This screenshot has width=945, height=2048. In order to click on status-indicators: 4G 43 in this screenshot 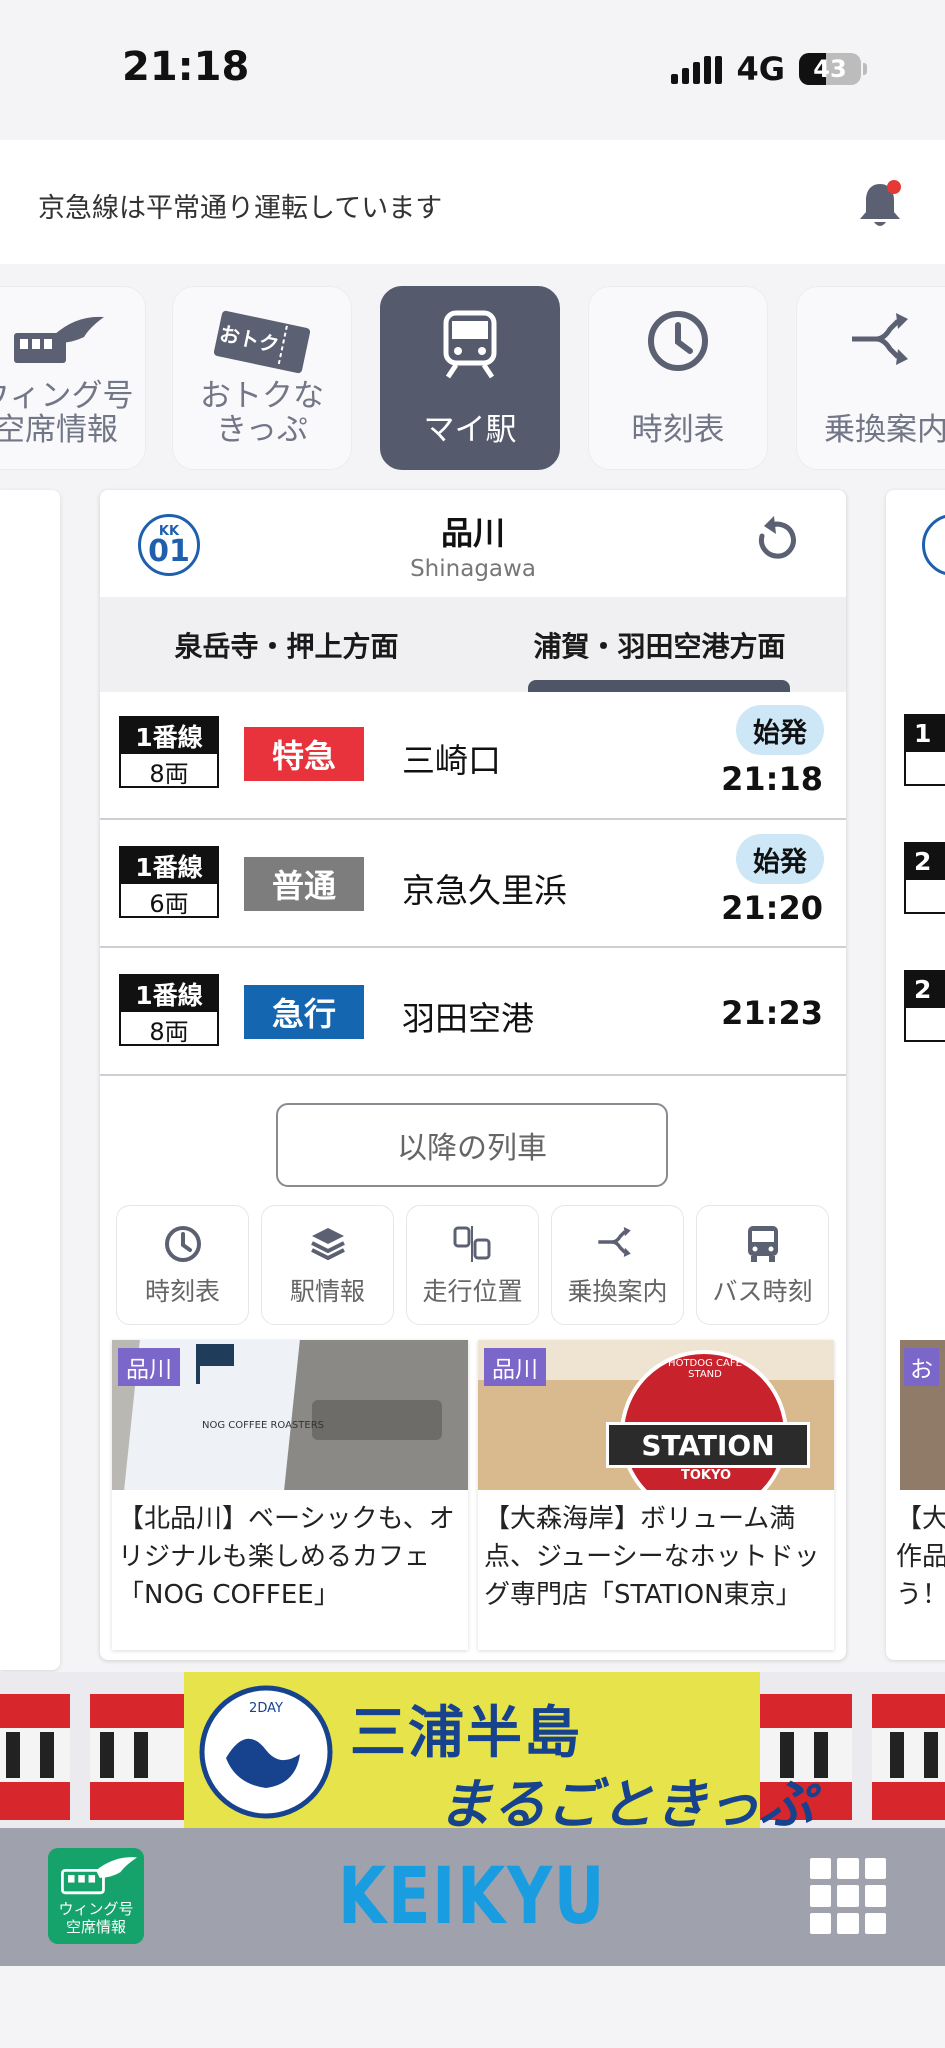, I will do `click(769, 69)`.